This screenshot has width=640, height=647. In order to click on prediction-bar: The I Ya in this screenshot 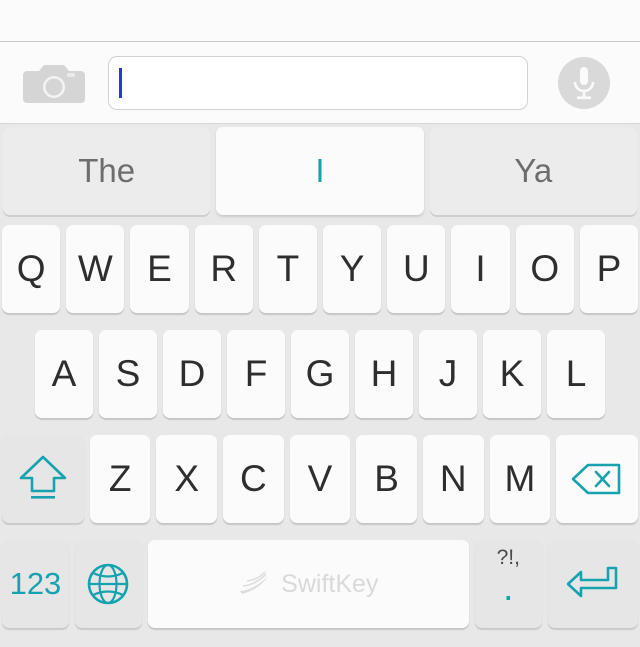, I will do `click(320, 172)`.